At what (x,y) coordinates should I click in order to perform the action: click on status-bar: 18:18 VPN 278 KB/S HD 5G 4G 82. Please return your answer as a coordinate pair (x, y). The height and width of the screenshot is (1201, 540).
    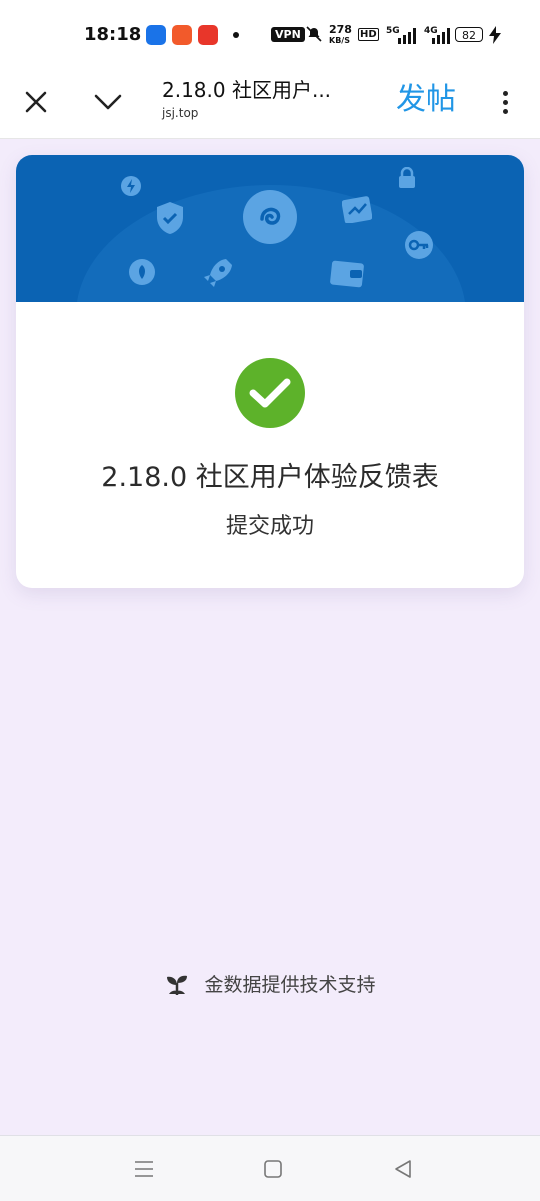
    Looking at the image, I should click on (270, 35).